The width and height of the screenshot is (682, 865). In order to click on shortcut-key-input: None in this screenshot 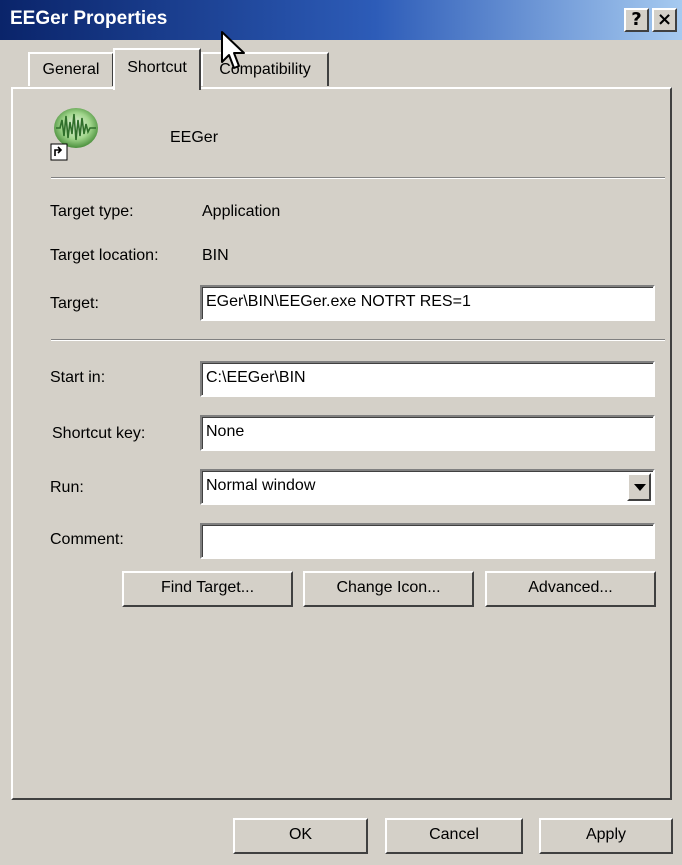, I will do `click(427, 433)`.